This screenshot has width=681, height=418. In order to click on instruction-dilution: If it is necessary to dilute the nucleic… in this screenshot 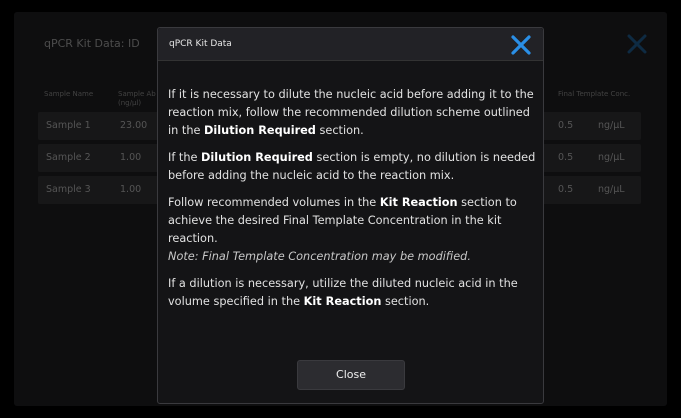, I will do `click(351, 112)`.